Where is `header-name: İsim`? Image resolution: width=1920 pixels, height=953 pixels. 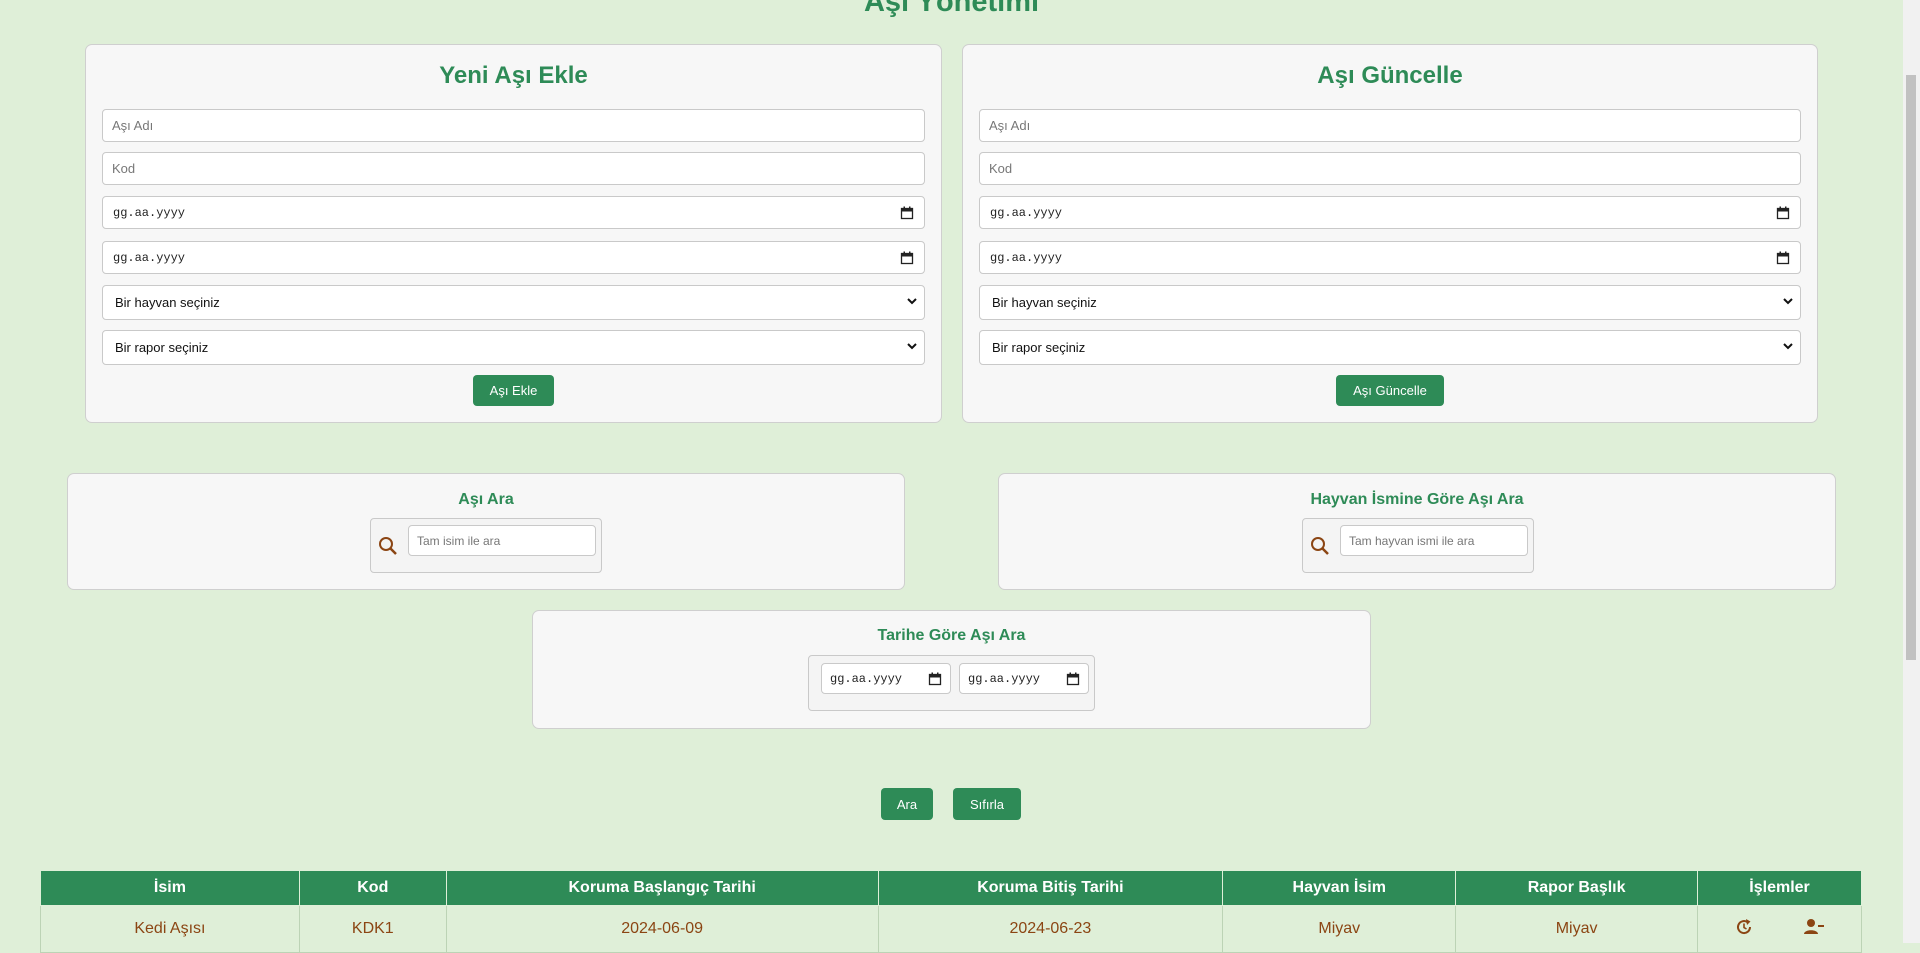
header-name: İsim is located at coordinates (170, 888).